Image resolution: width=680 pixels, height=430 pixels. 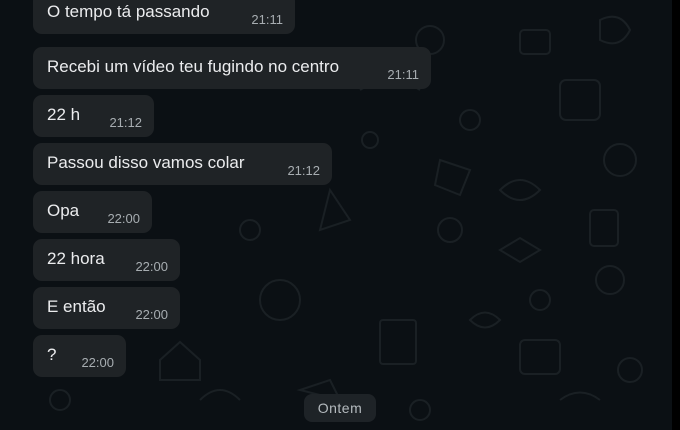 I want to click on message-bubble: E então 22:00, so click(x=106, y=308).